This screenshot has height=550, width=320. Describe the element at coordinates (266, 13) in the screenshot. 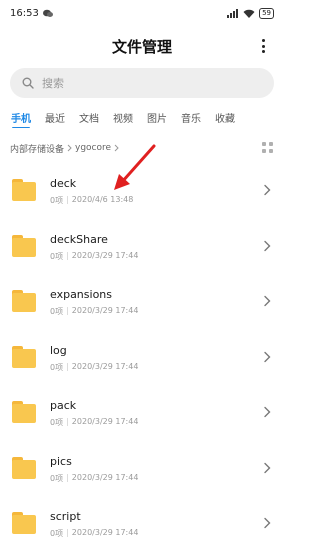

I see `battery-indicator: 59` at that location.